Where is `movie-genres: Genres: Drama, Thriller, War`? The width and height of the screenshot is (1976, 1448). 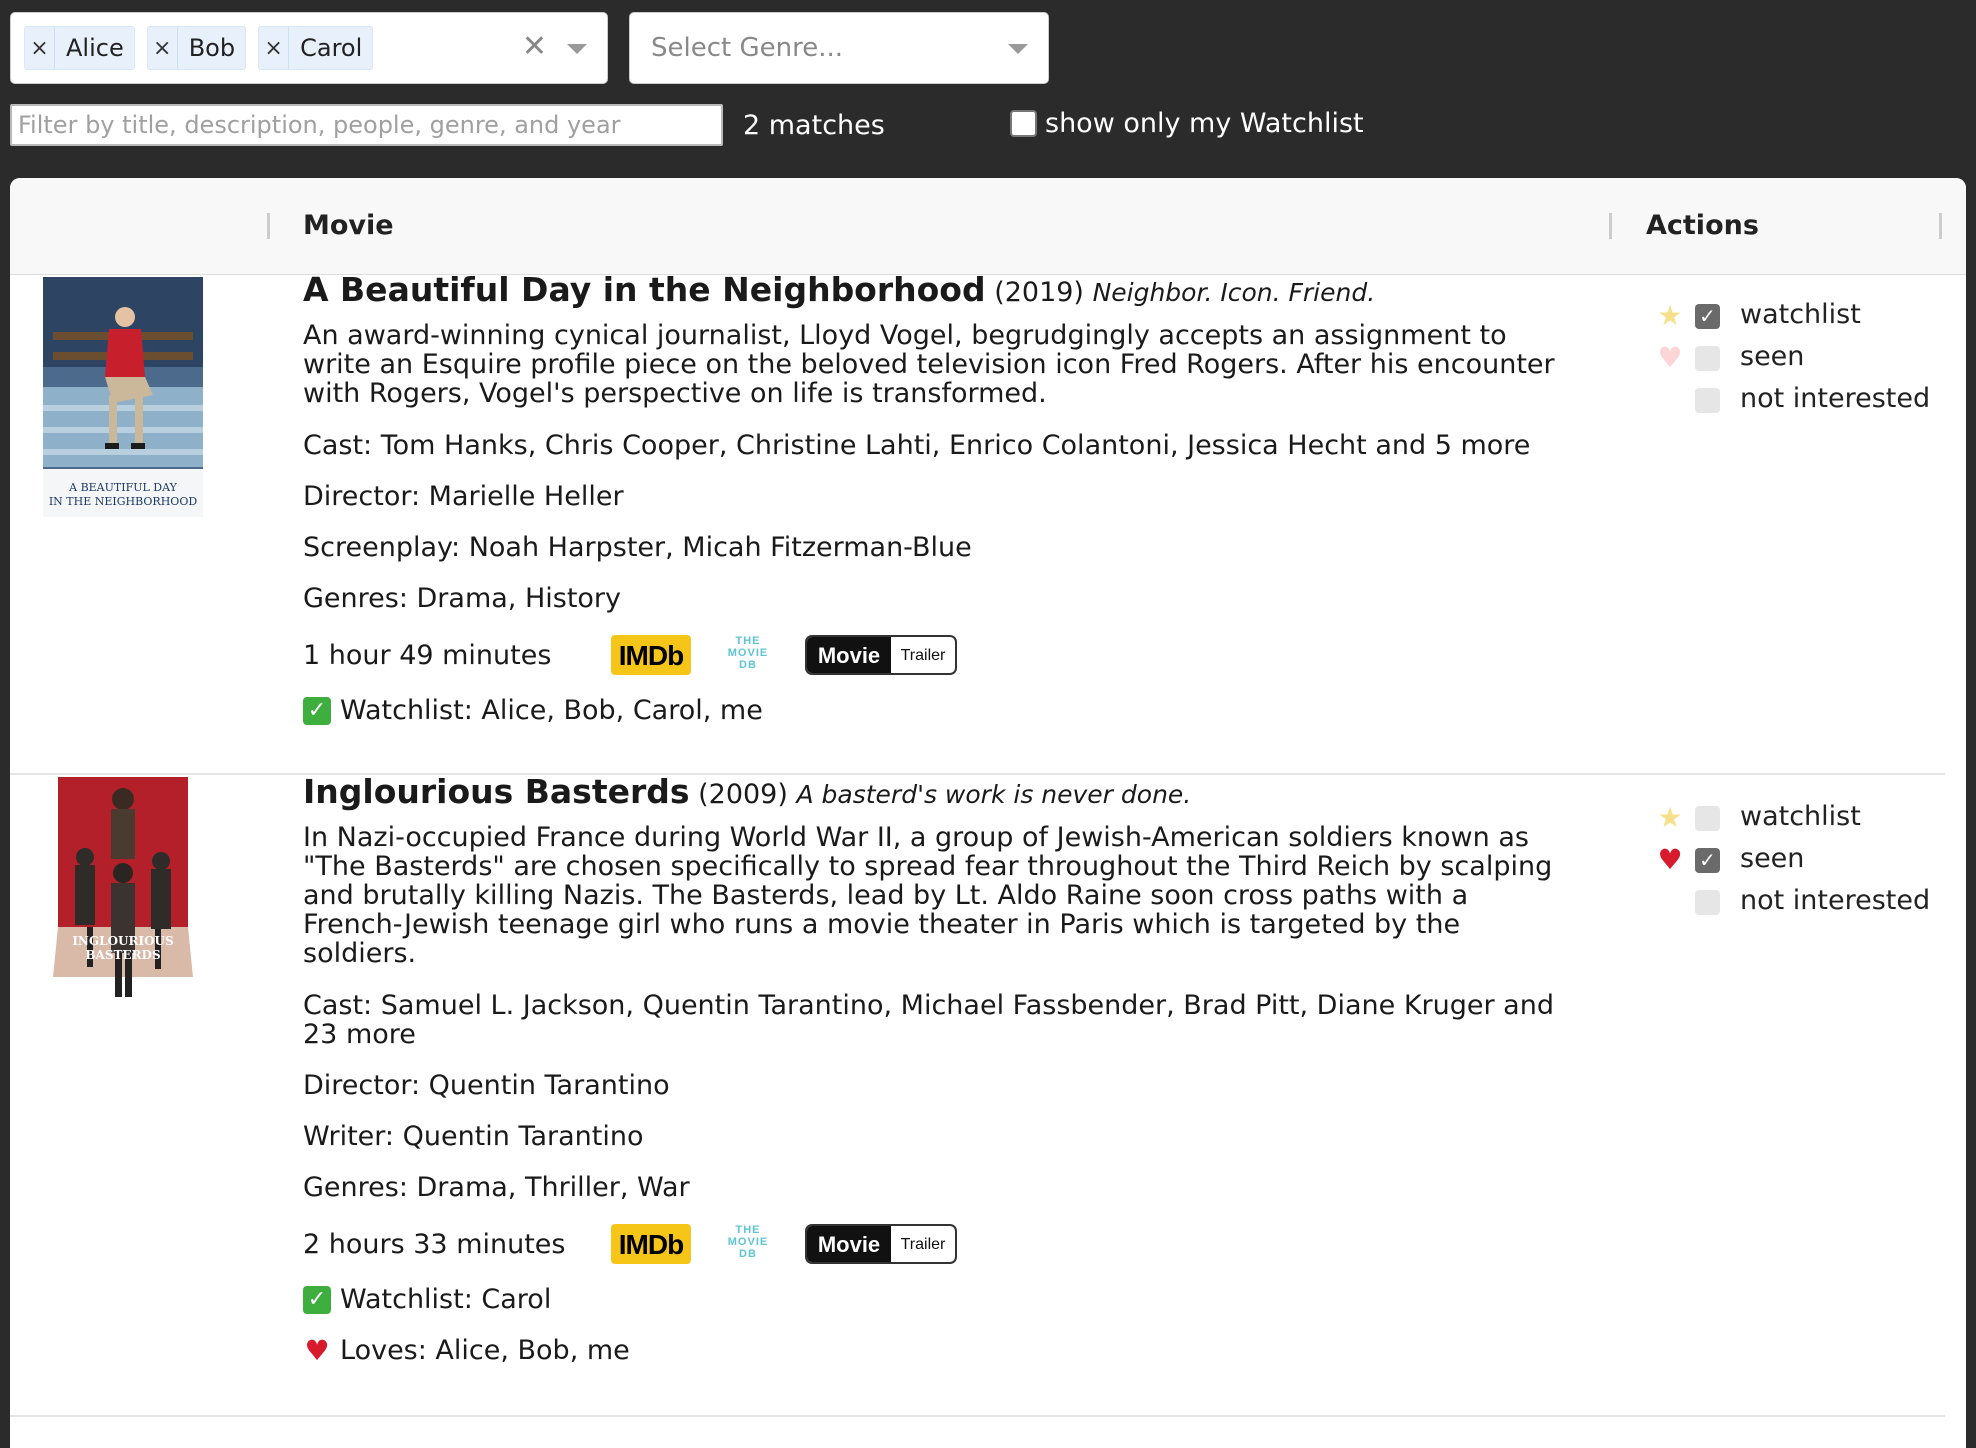
movie-genres: Genres: Drama, Thriller, War is located at coordinates (496, 1187).